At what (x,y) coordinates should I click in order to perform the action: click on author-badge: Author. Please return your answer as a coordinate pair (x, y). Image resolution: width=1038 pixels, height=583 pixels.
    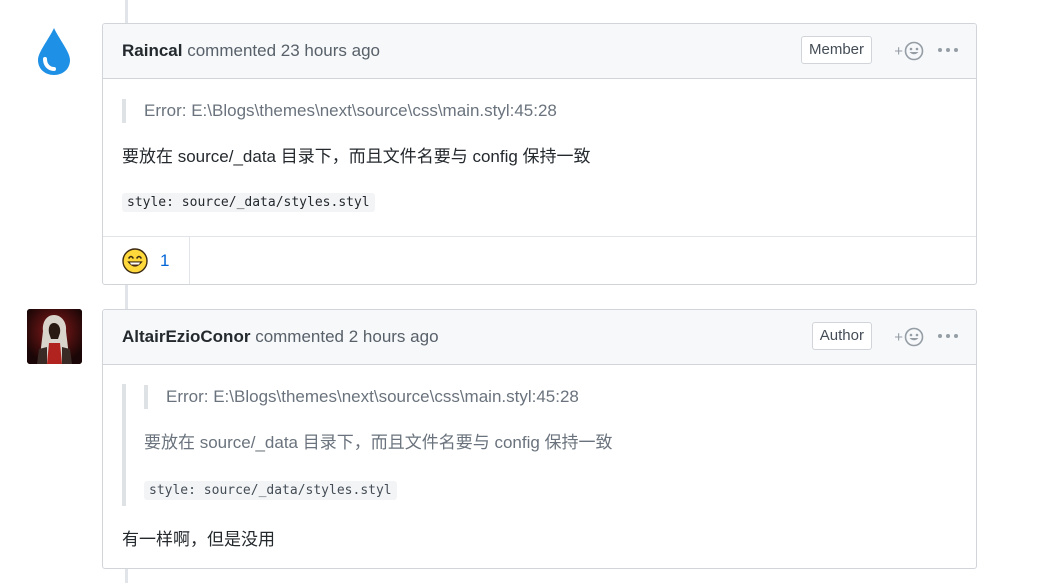
    Looking at the image, I should click on (841, 336).